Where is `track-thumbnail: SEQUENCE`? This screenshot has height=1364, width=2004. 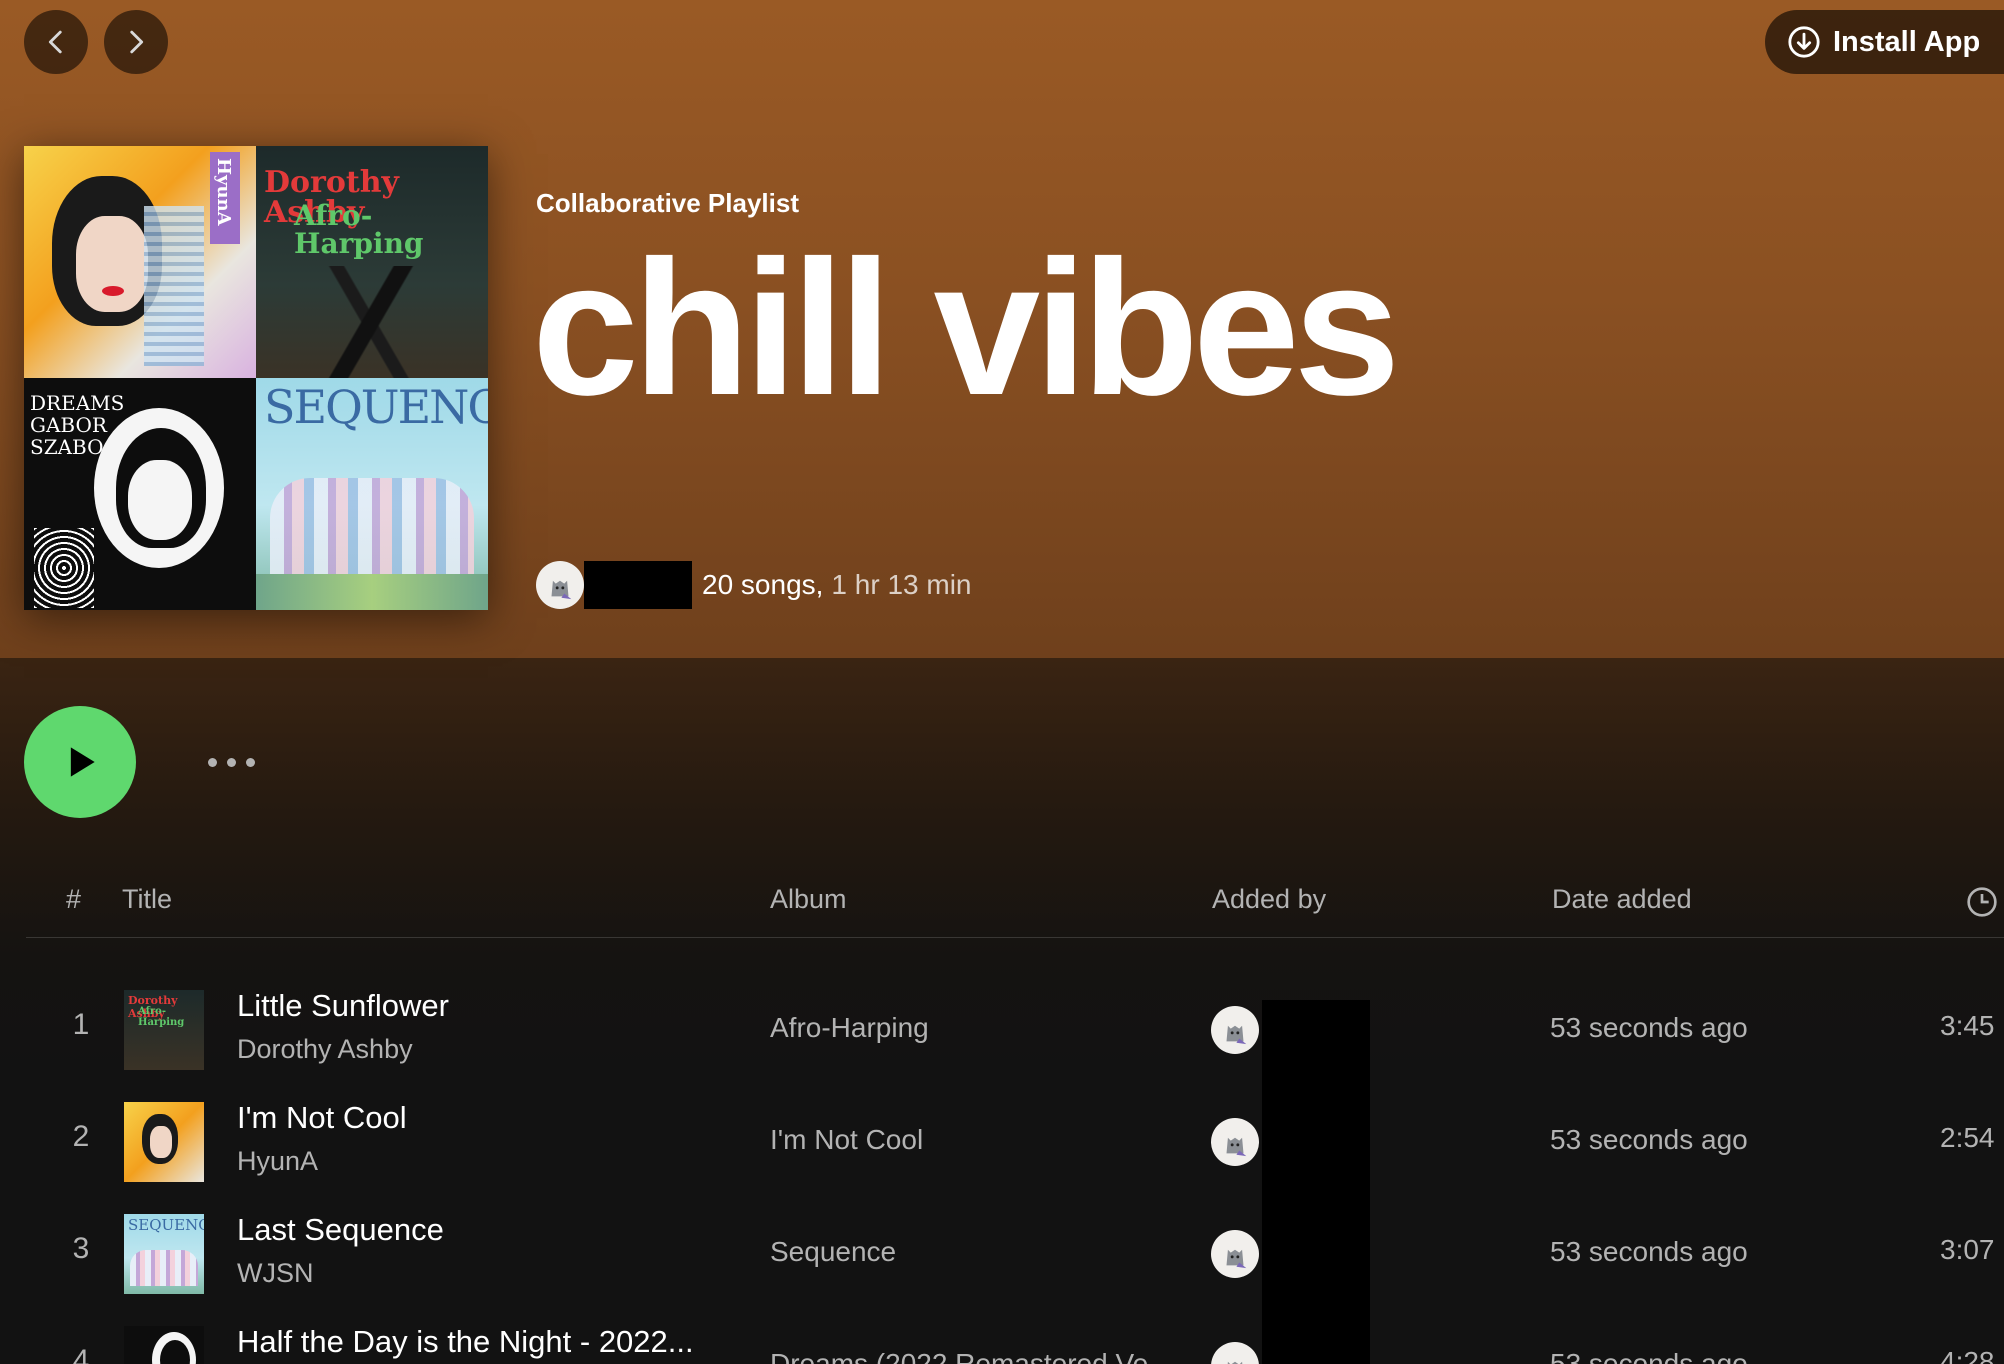 track-thumbnail: SEQUENCE is located at coordinates (164, 1254).